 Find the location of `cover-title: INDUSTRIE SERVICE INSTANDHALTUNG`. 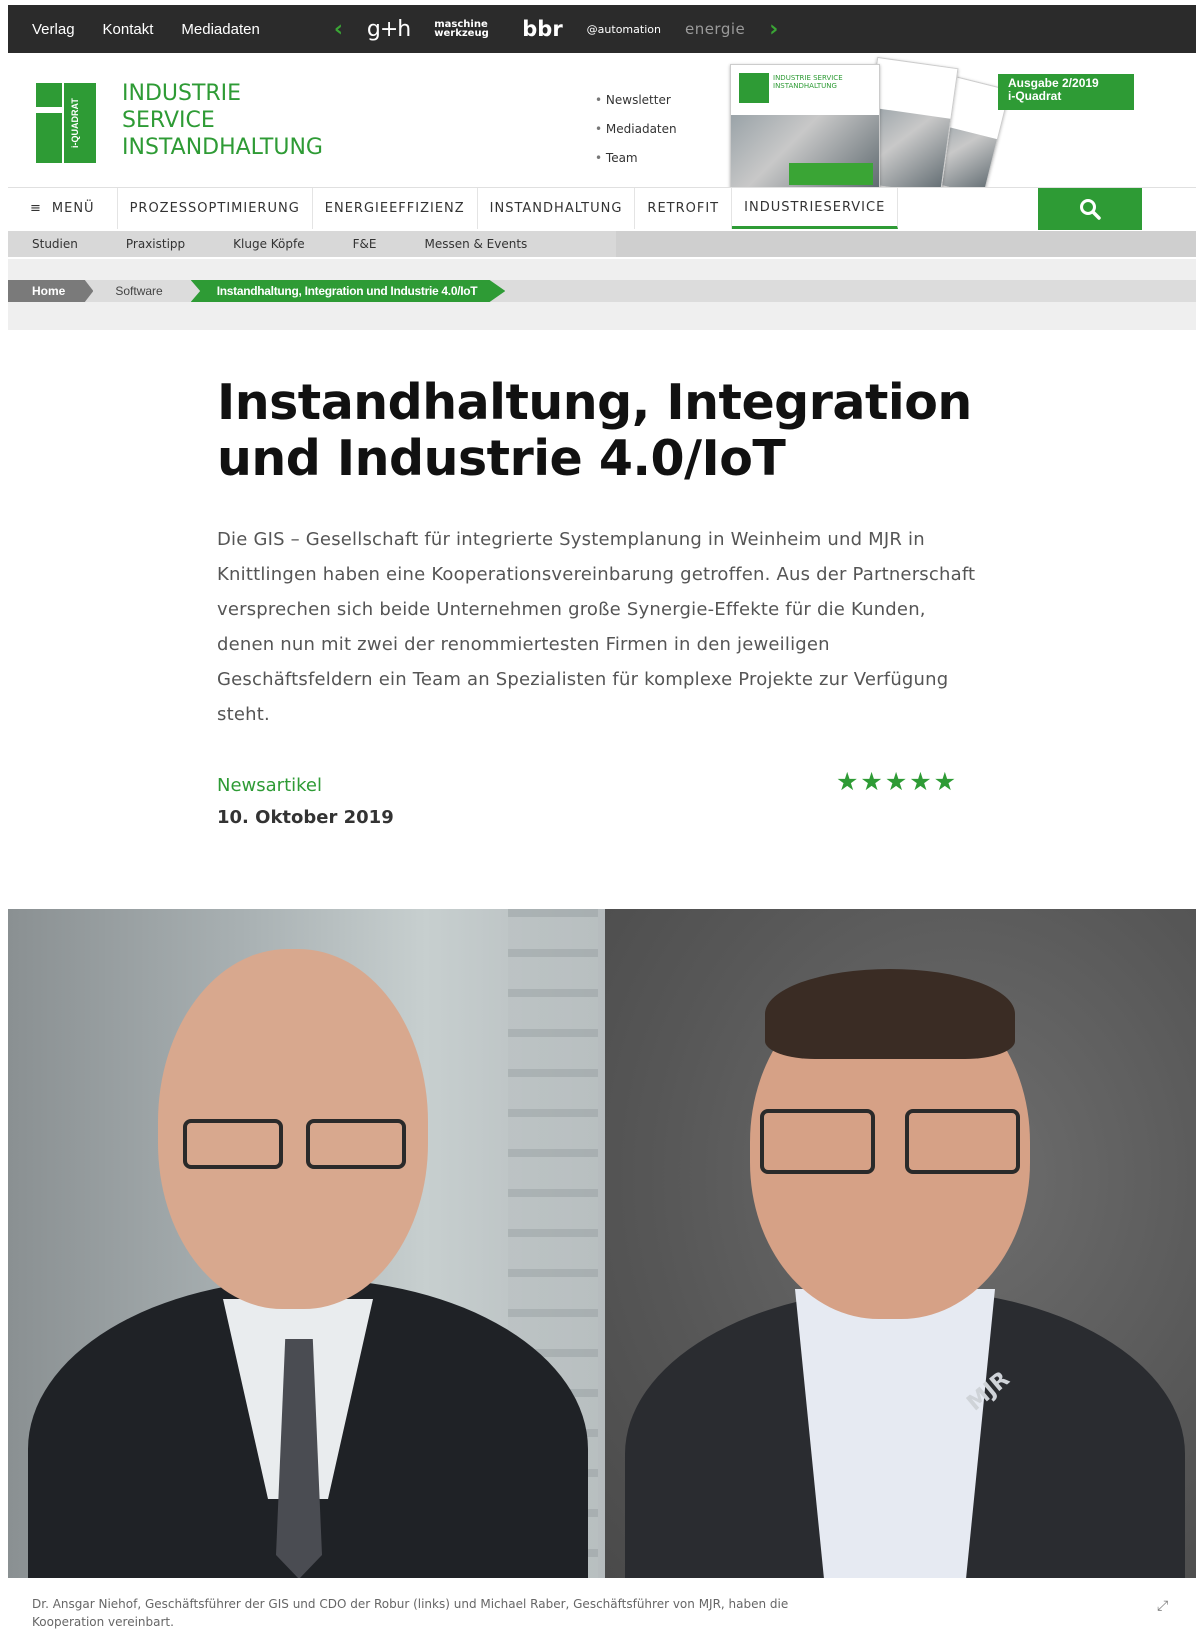

cover-title: INDUSTRIE SERVICE INSTANDHALTUNG is located at coordinates (808, 82).